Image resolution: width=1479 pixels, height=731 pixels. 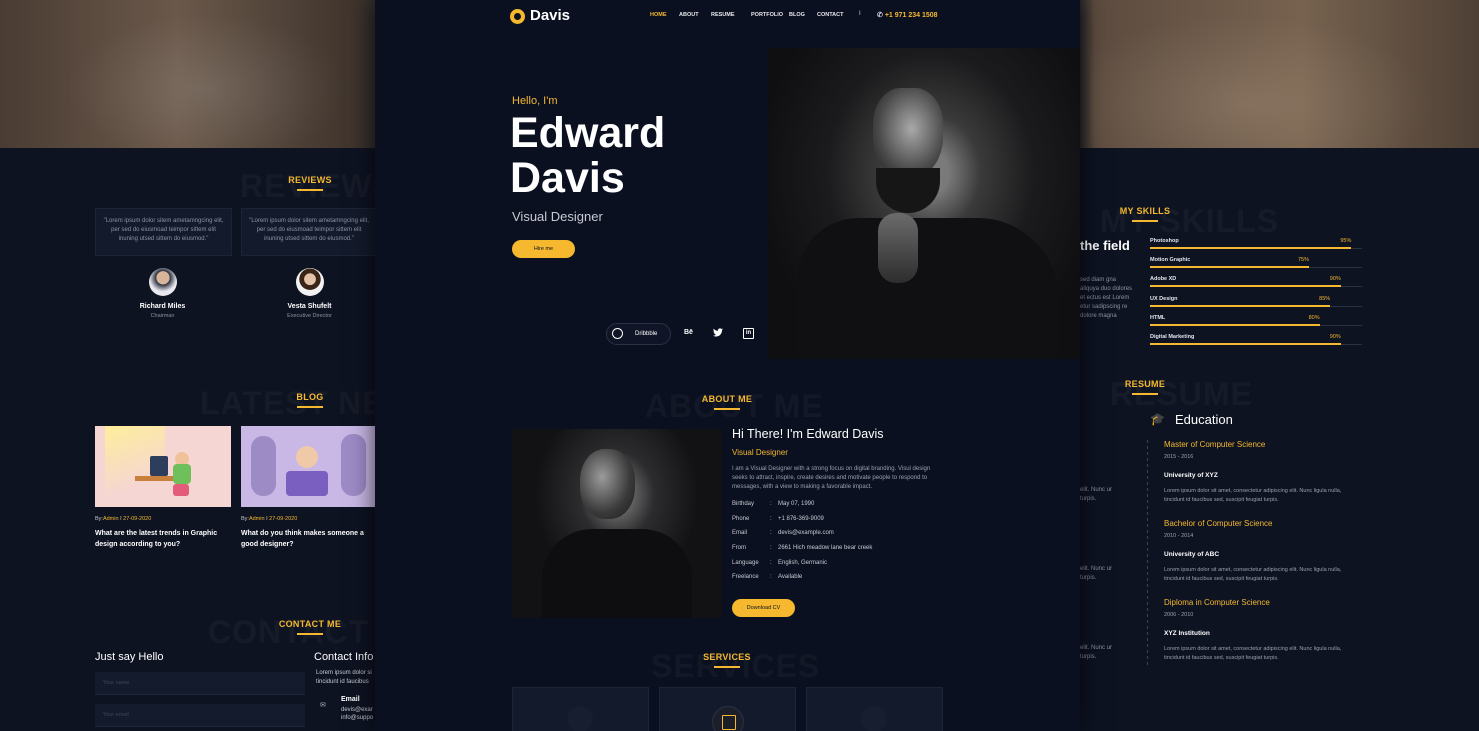 What do you see at coordinates (832, 15) in the screenshot?
I see `nav-item-contact: CONTACT` at bounding box center [832, 15].